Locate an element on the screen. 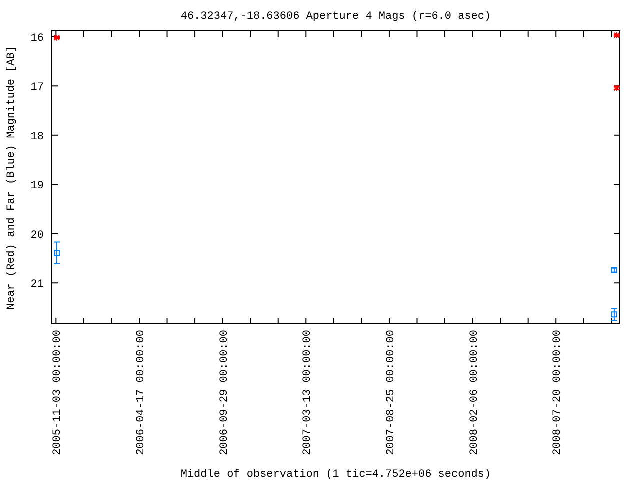 The image size is (640, 480). x-tick-label: 2005-11-03 00:00:00 is located at coordinates (58, 393).